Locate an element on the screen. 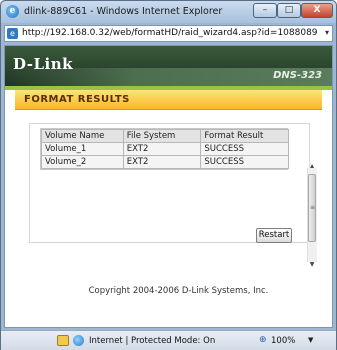 The width and height of the screenshot is (337, 350). zoom-level: 100% is located at coordinates (283, 341).